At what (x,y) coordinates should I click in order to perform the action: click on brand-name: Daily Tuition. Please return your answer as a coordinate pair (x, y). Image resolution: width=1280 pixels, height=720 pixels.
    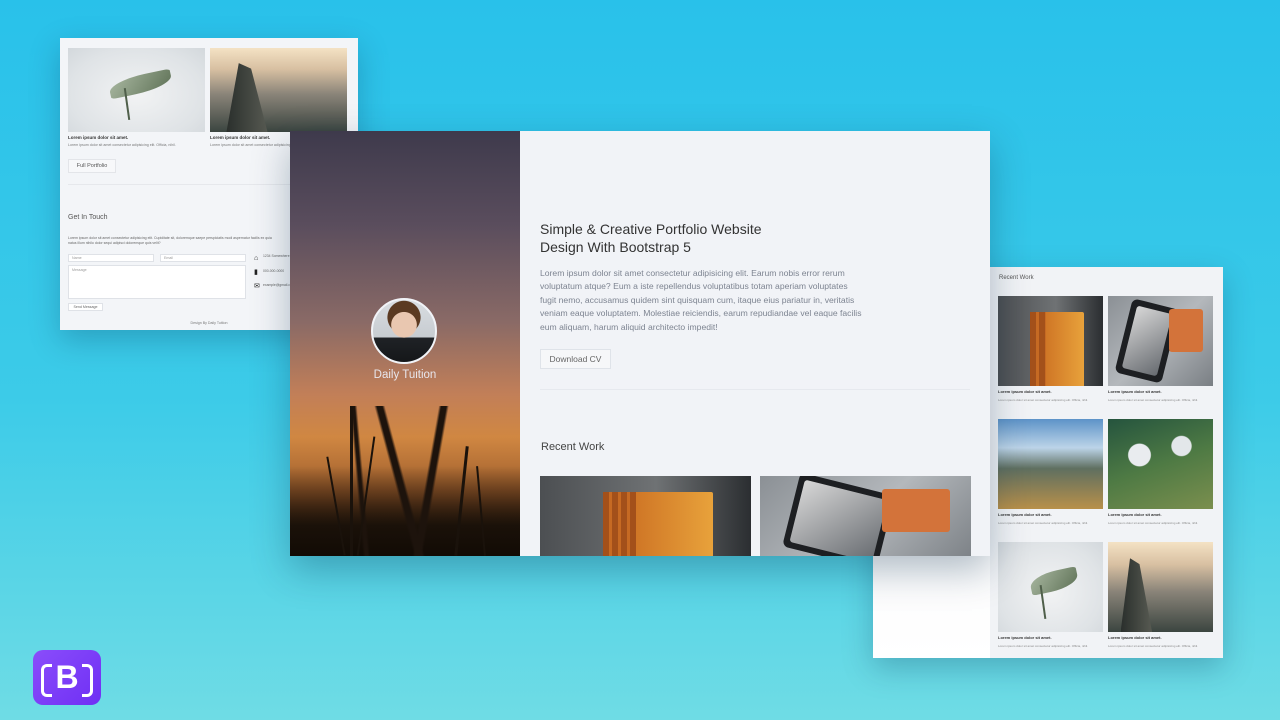
    Looking at the image, I should click on (405, 375).